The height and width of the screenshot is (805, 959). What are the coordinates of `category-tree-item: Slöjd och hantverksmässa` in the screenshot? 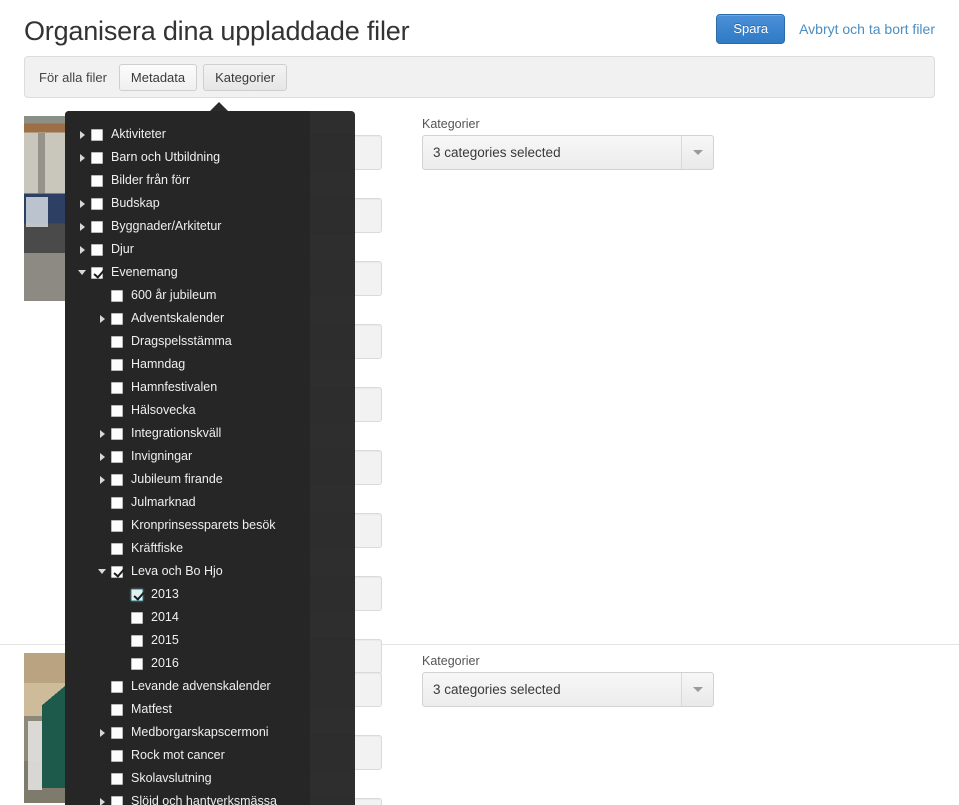 It's located at (187, 797).